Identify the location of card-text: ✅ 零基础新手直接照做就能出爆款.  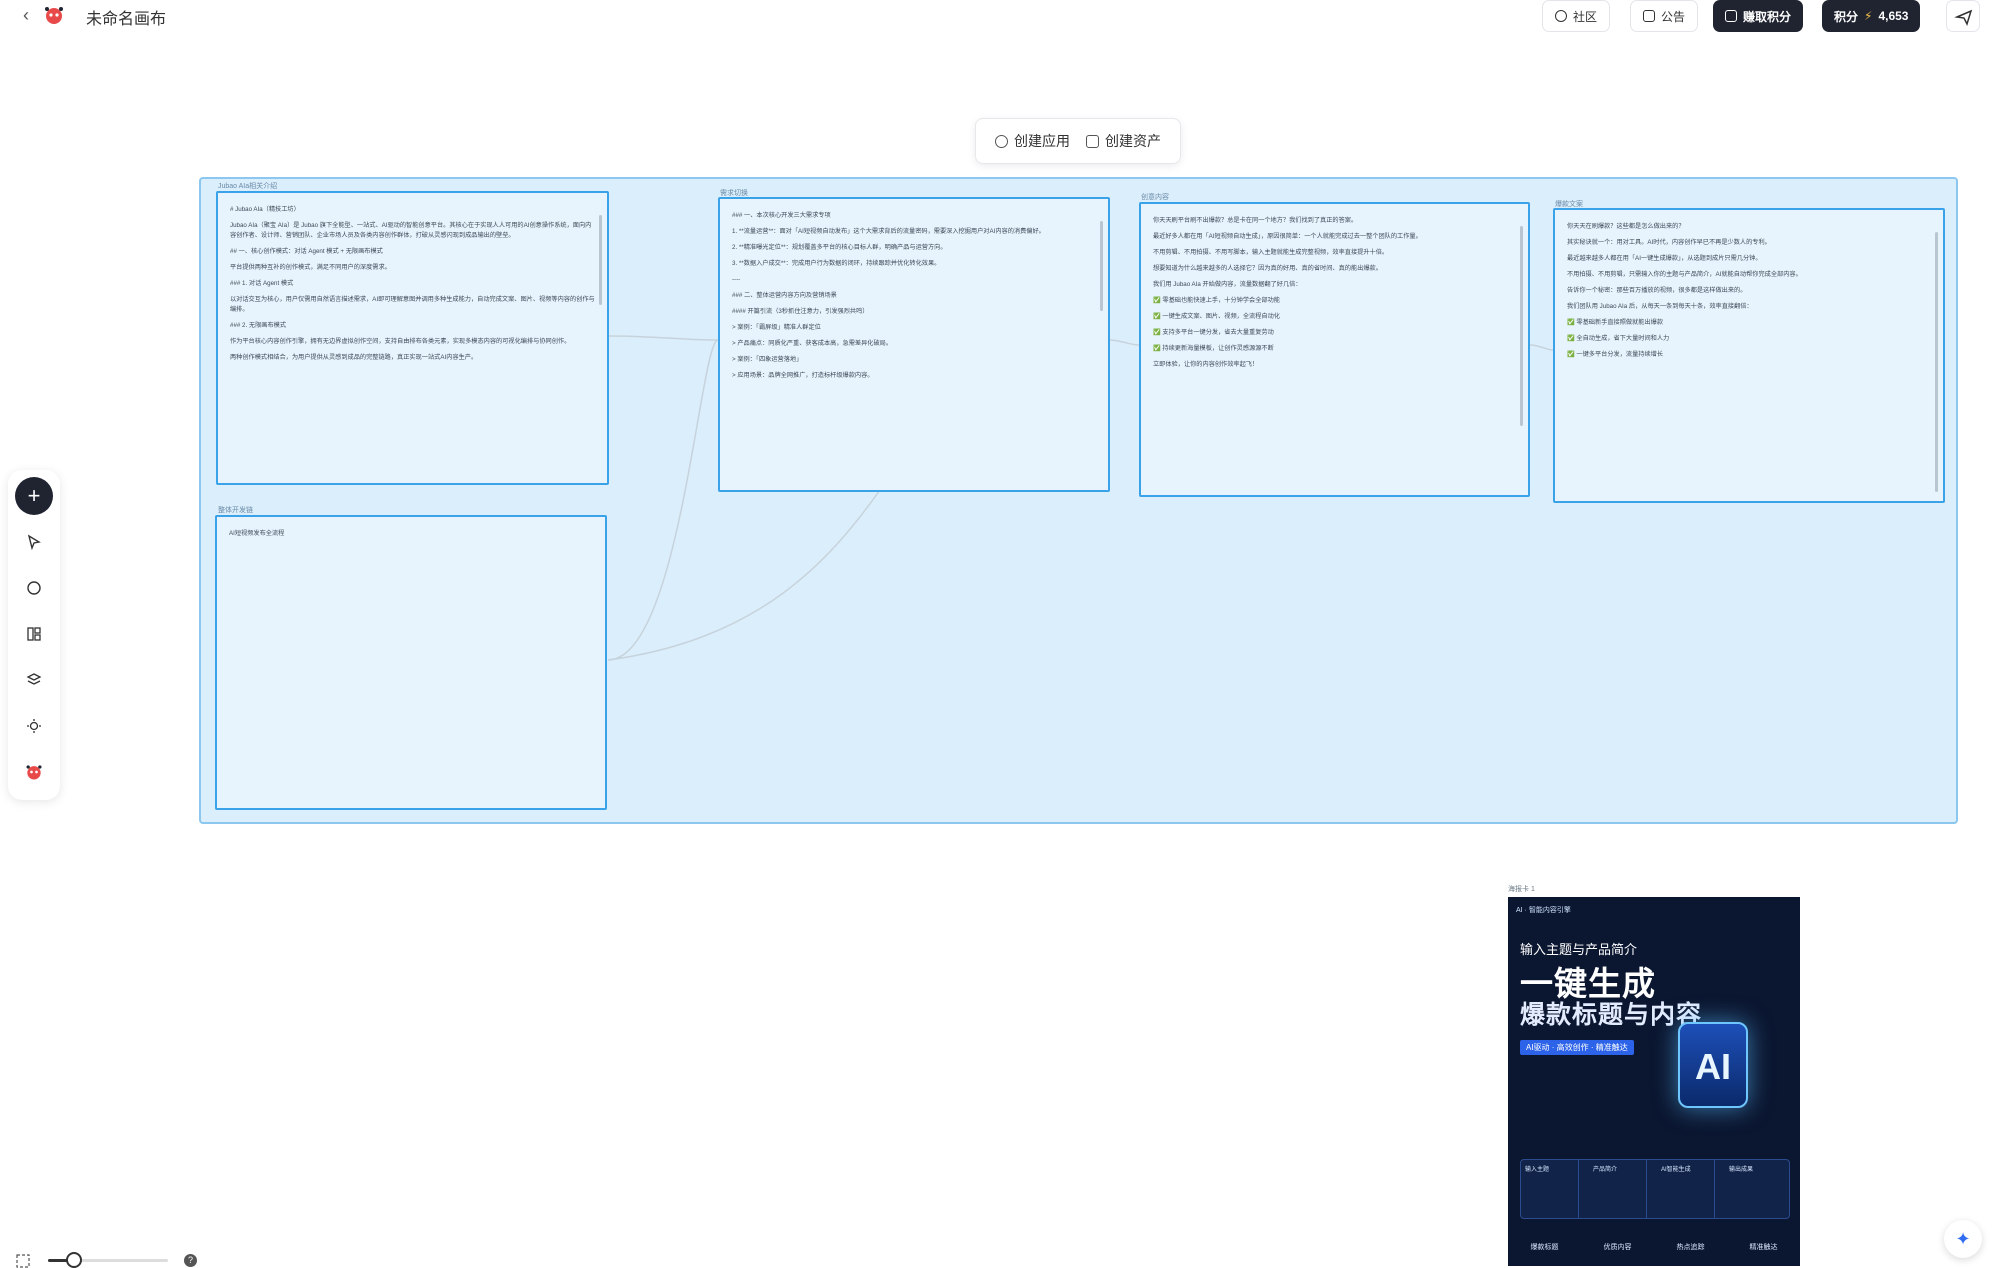
(1615, 322).